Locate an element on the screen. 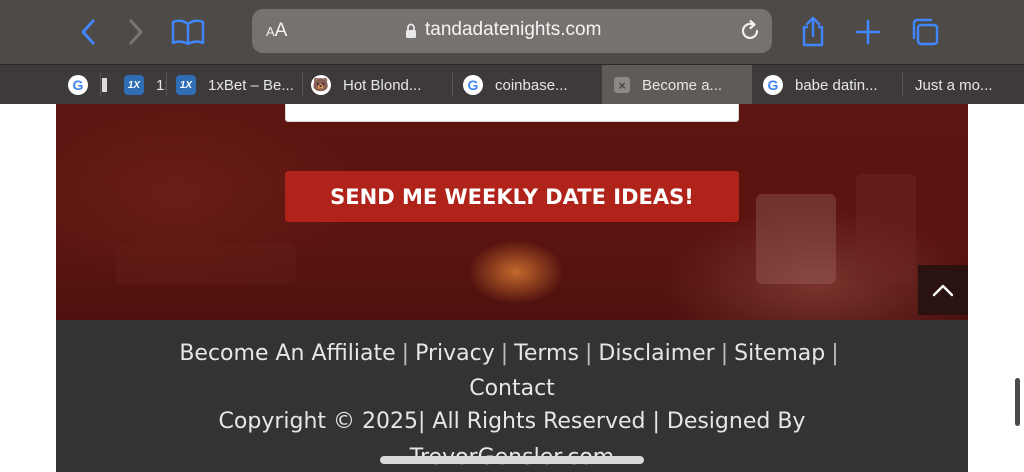 This screenshot has width=1024, height=472. lock-icon is located at coordinates (411, 31).